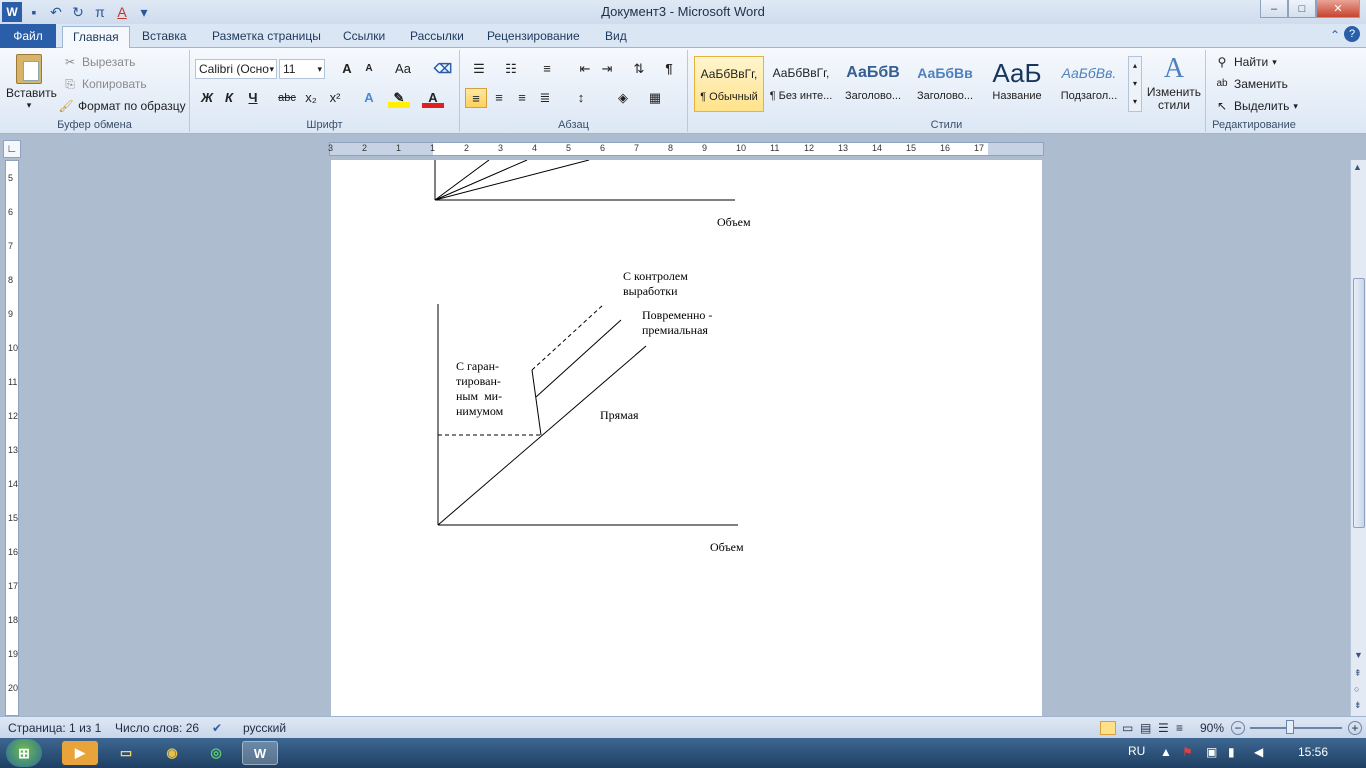  Describe the element at coordinates (1108, 728) in the screenshot. I see `print-layout-icon` at that location.